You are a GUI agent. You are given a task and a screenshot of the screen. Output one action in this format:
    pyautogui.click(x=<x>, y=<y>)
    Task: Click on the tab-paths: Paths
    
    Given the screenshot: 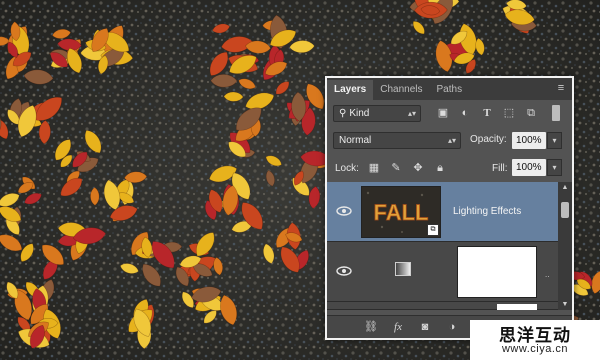 What is the action you would take?
    pyautogui.click(x=450, y=90)
    